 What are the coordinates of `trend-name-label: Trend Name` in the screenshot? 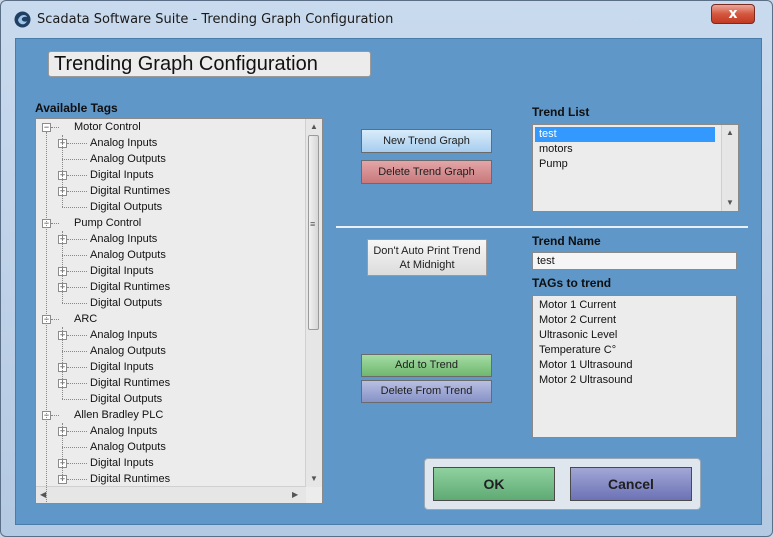 It's located at (566, 241).